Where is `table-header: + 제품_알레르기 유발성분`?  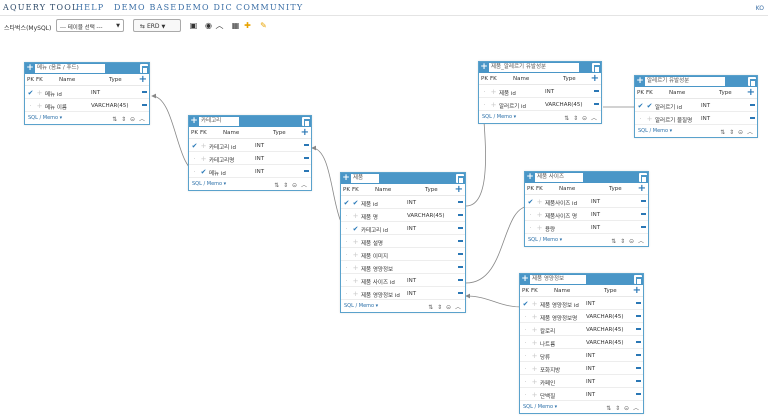
table-header: + 제품_알레르기 유발성분 is located at coordinates (540, 67).